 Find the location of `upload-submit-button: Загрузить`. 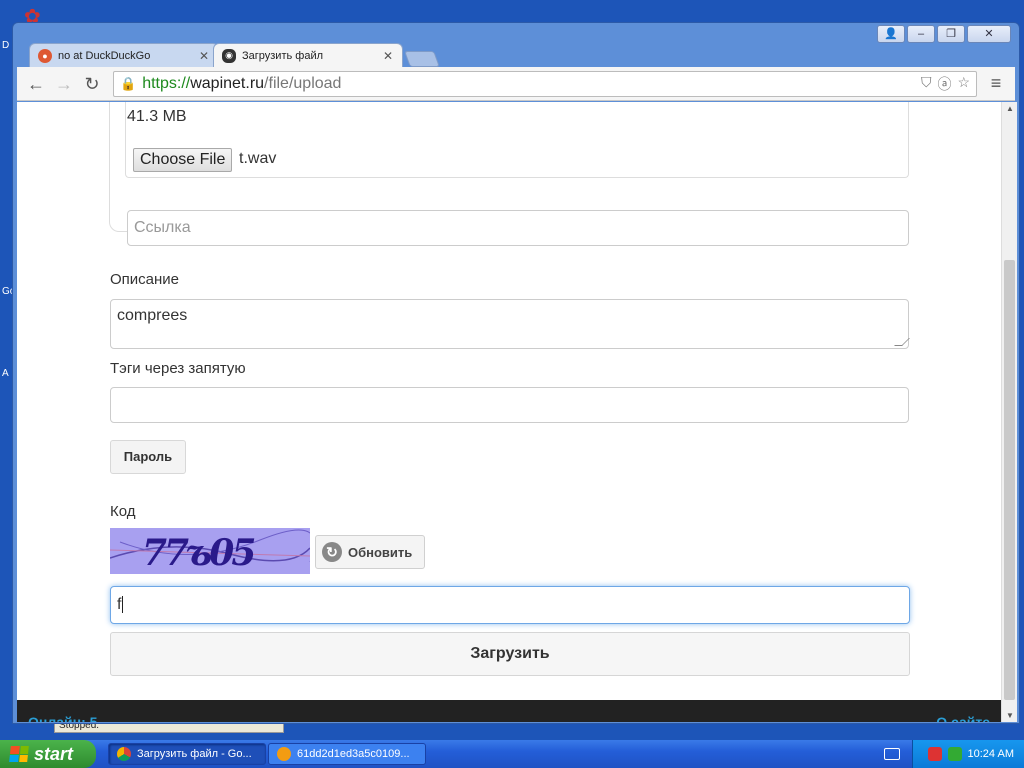

upload-submit-button: Загрузить is located at coordinates (510, 654).